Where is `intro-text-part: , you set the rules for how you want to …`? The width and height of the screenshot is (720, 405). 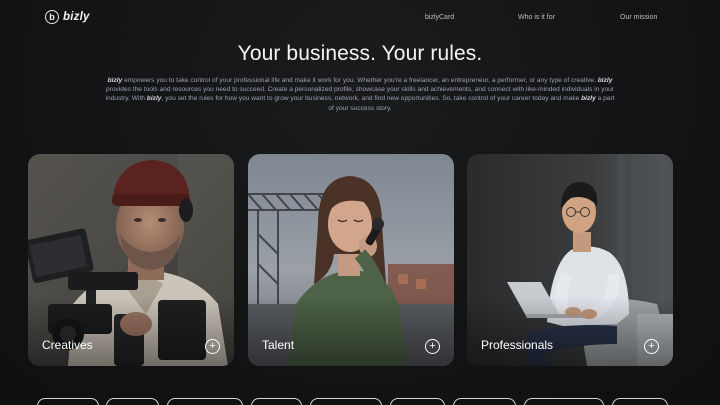 intro-text-part: , you set the rules for how you want to … is located at coordinates (371, 99).